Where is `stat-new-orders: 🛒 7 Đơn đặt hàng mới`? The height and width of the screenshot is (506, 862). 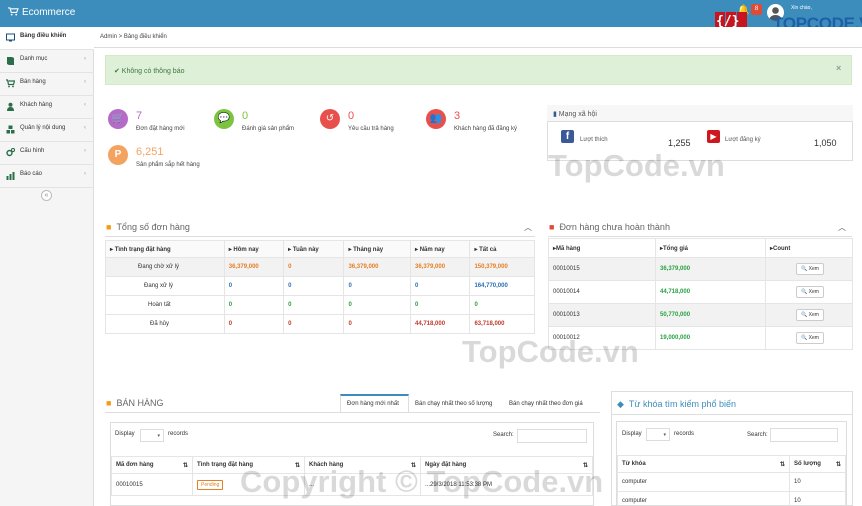
stat-new-orders: 🛒 7 Đơn đặt hàng mới is located at coordinates (157, 124).